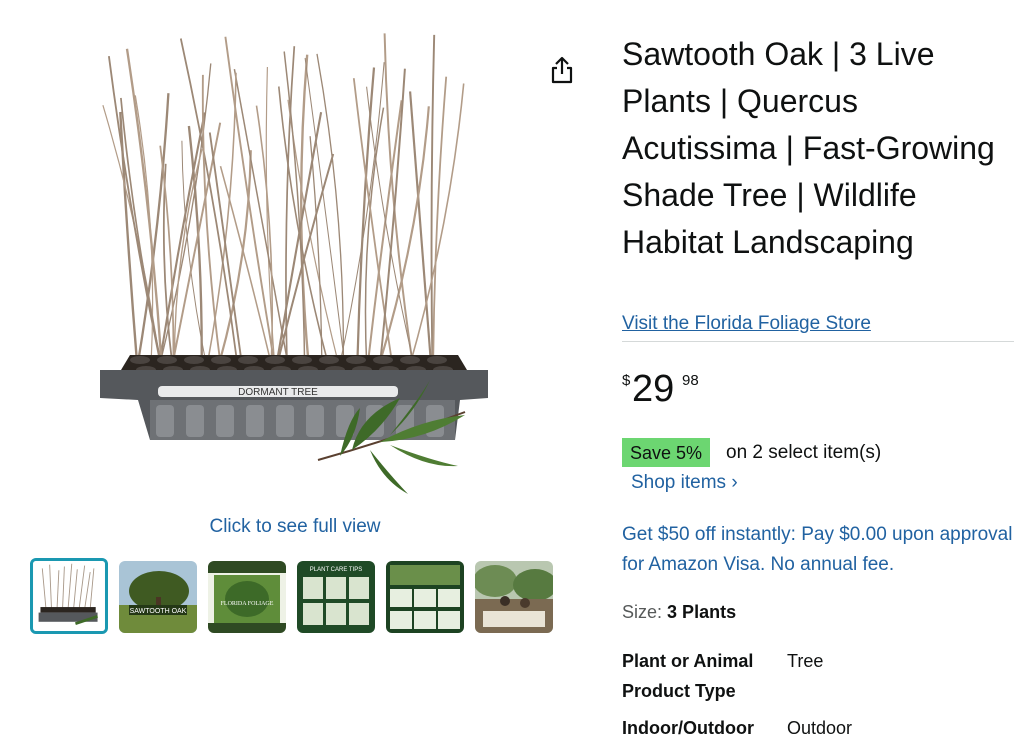 The image size is (1024, 751). I want to click on thumbnail-sawtooth-oak: SAWTOOTH OAK, so click(158, 597).